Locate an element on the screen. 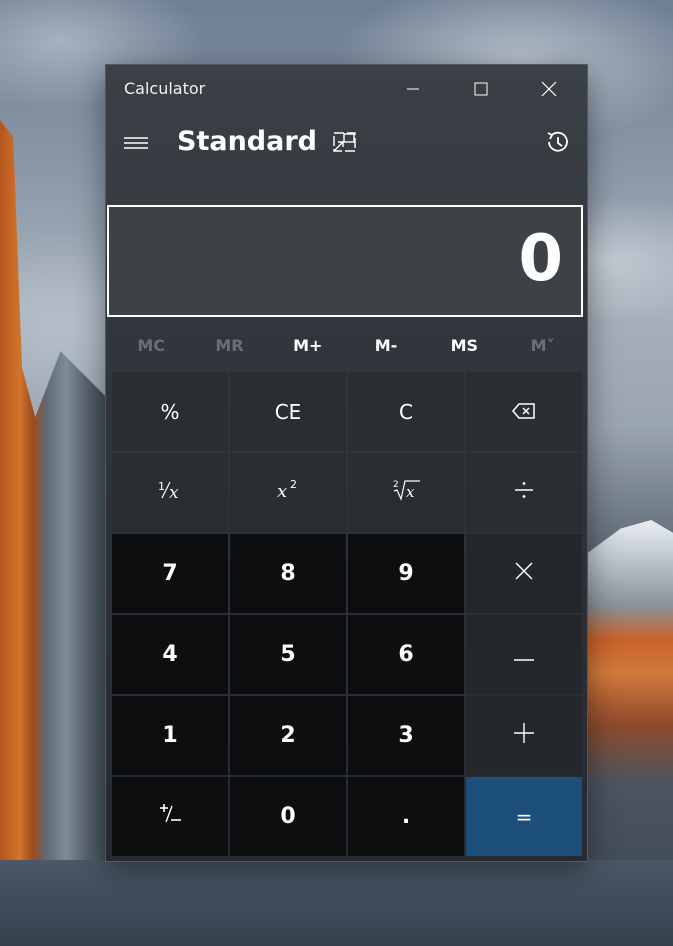 The width and height of the screenshot is (673, 946). digit-4-button: 4 is located at coordinates (170, 654).